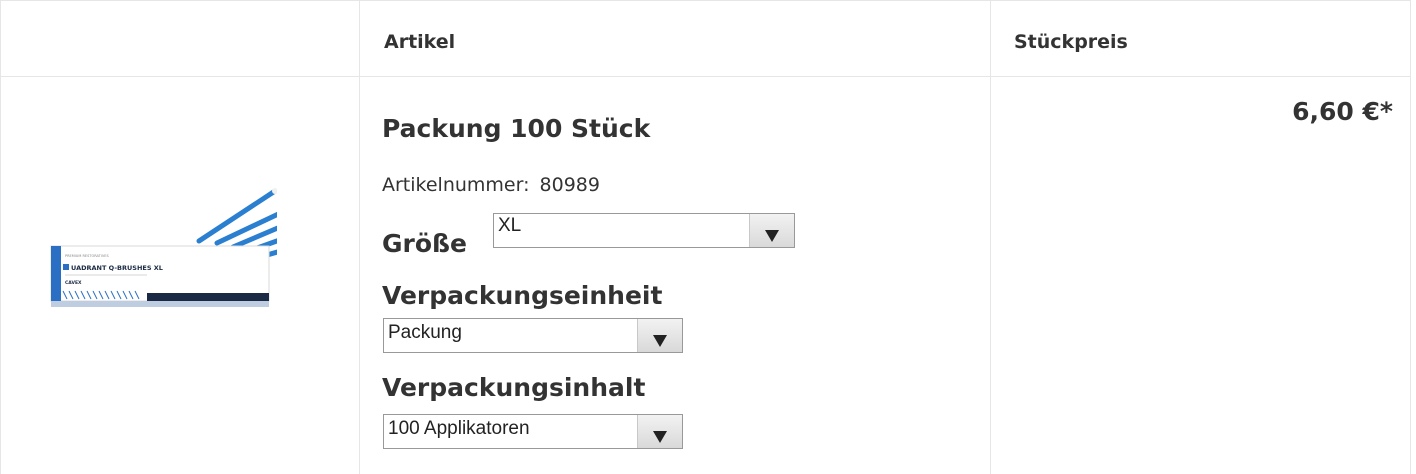 This screenshot has height=474, width=1416. Describe the element at coordinates (533, 431) in the screenshot. I see `packaging-content-select: 100 Applikatoren` at that location.